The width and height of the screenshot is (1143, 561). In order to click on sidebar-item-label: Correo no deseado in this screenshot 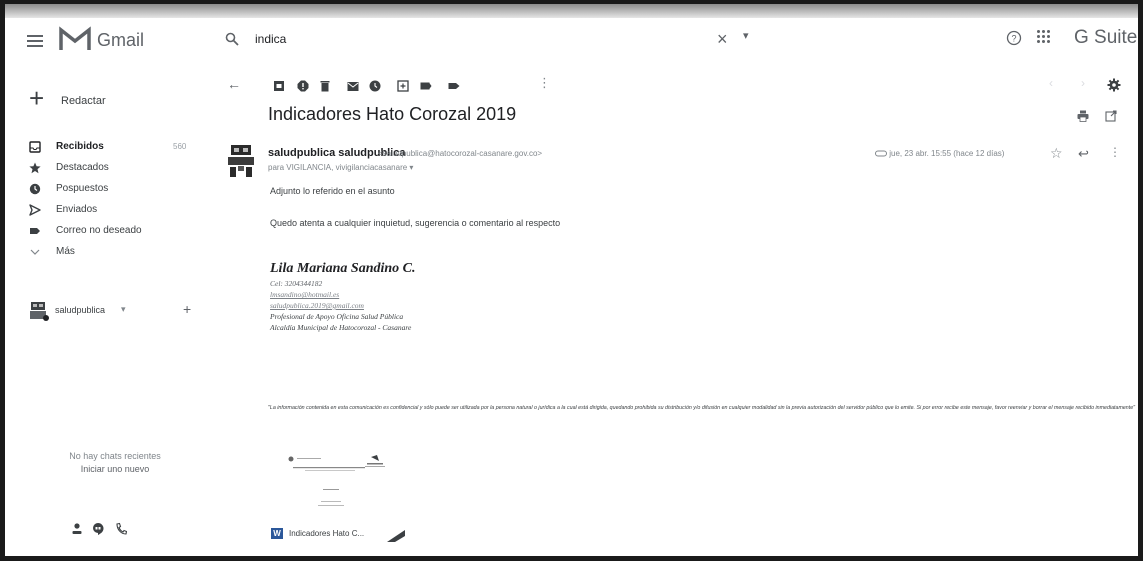, I will do `click(99, 230)`.